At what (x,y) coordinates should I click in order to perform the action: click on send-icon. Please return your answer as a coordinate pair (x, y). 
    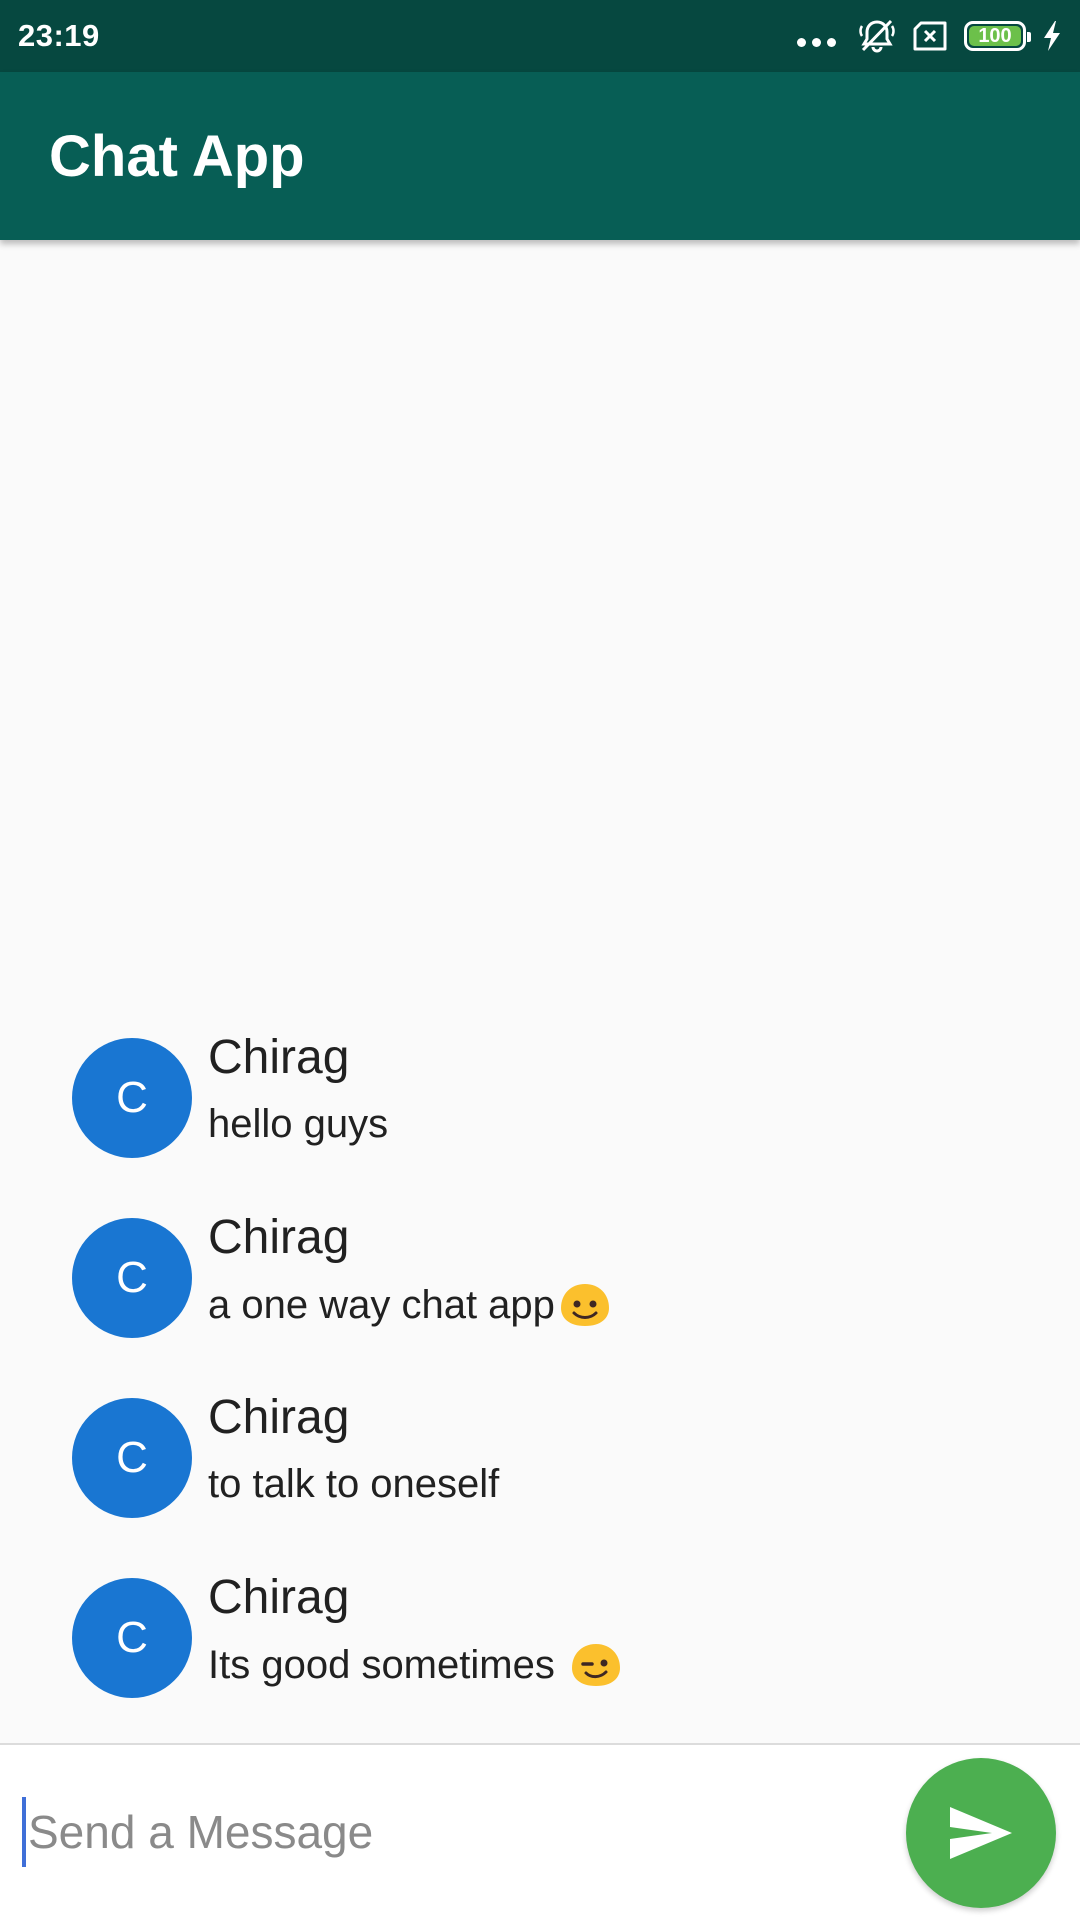
    Looking at the image, I should click on (981, 1833).